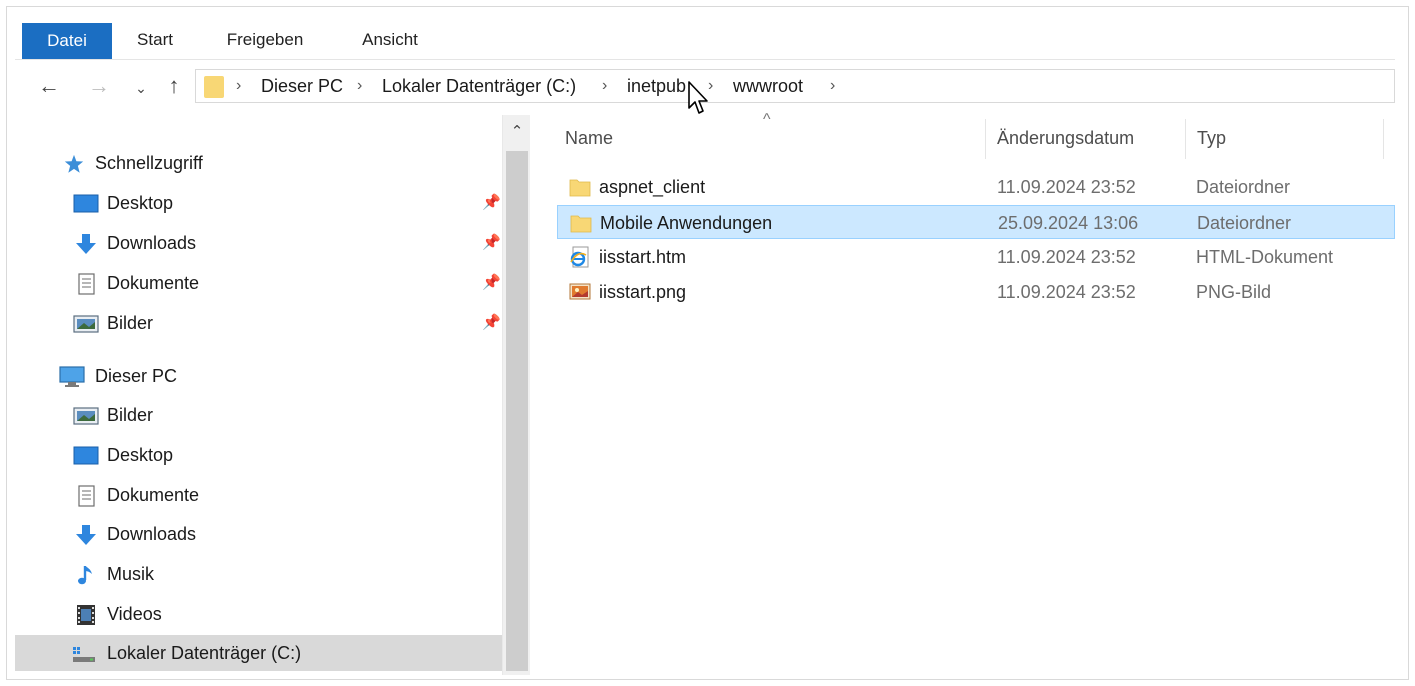 The height and width of the screenshot is (686, 1415). I want to click on nav-pc-documents: Dokumente, so click(258, 495).